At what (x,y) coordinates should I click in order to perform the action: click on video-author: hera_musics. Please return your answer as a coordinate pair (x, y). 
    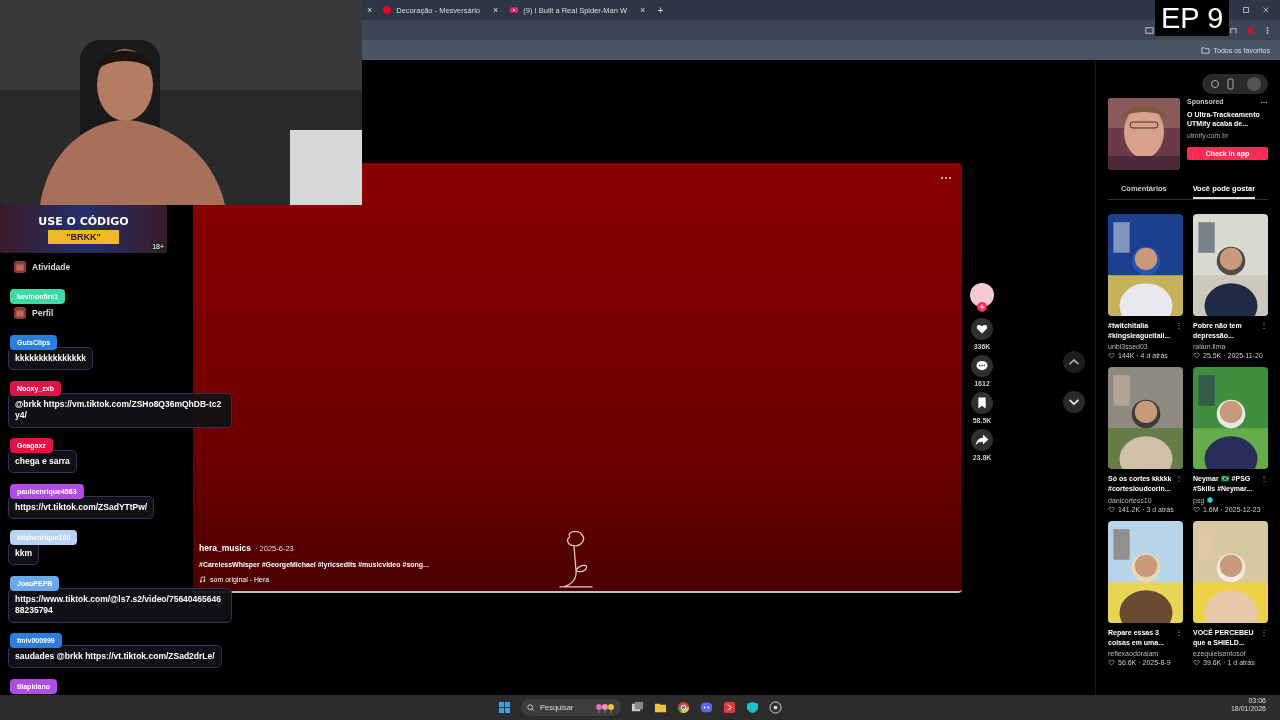
    Looking at the image, I should click on (225, 548).